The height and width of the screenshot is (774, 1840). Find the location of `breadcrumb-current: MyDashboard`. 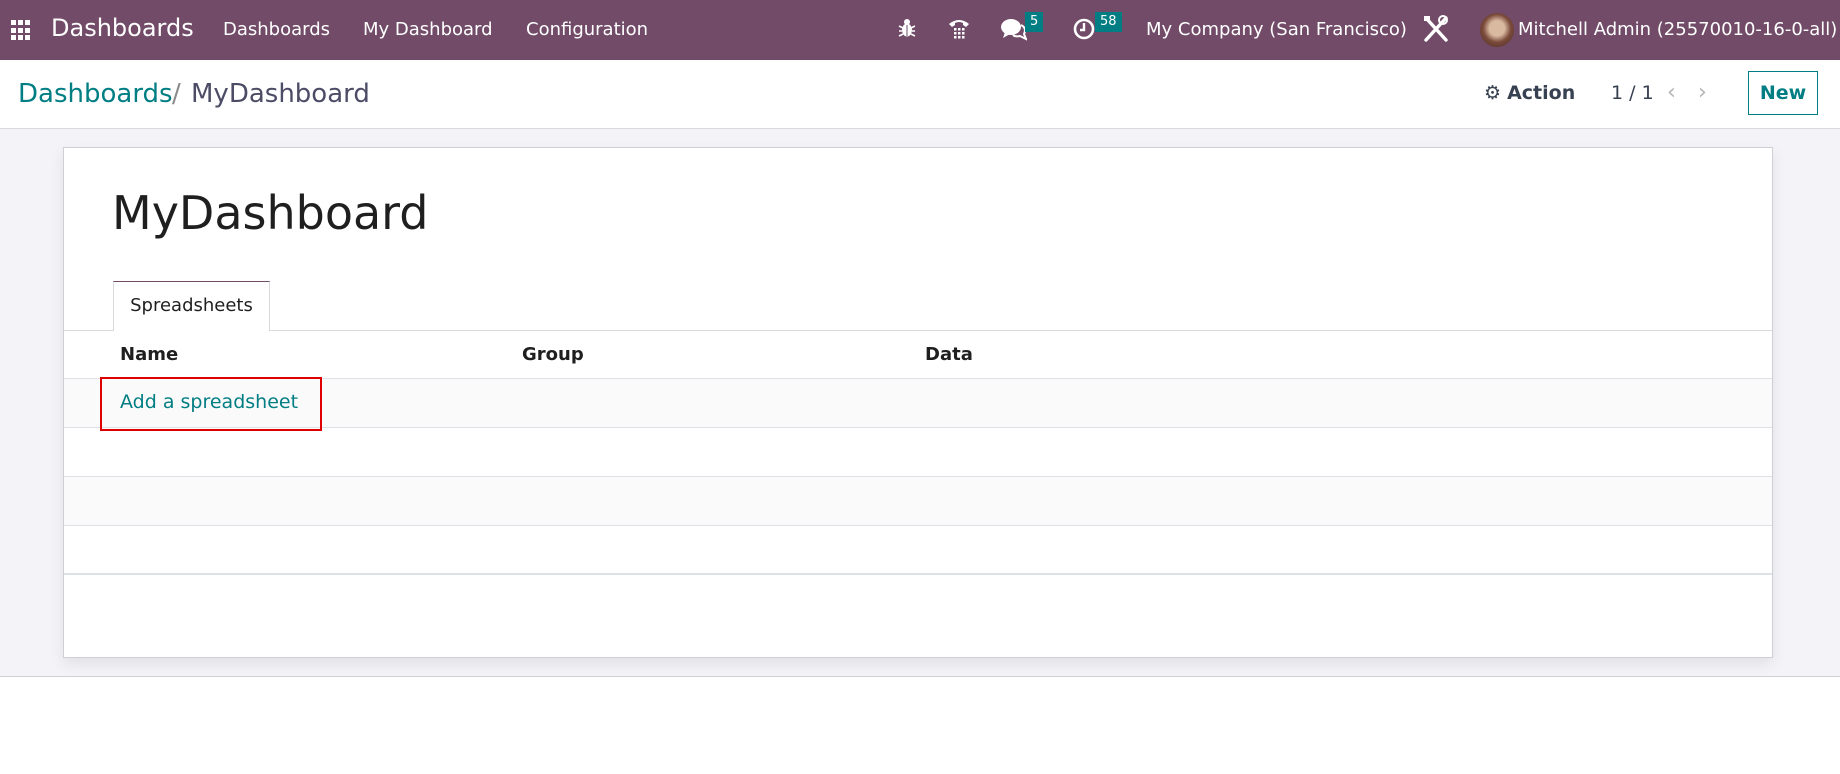

breadcrumb-current: MyDashboard is located at coordinates (280, 94).